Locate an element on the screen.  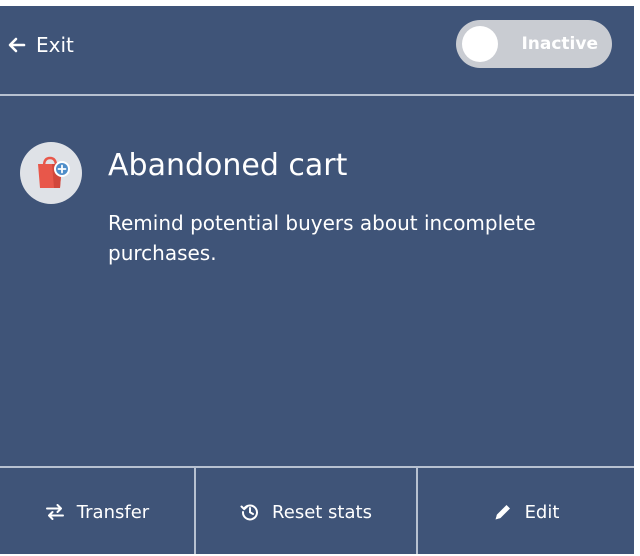
transfer-label: Transfer is located at coordinates (113, 512).